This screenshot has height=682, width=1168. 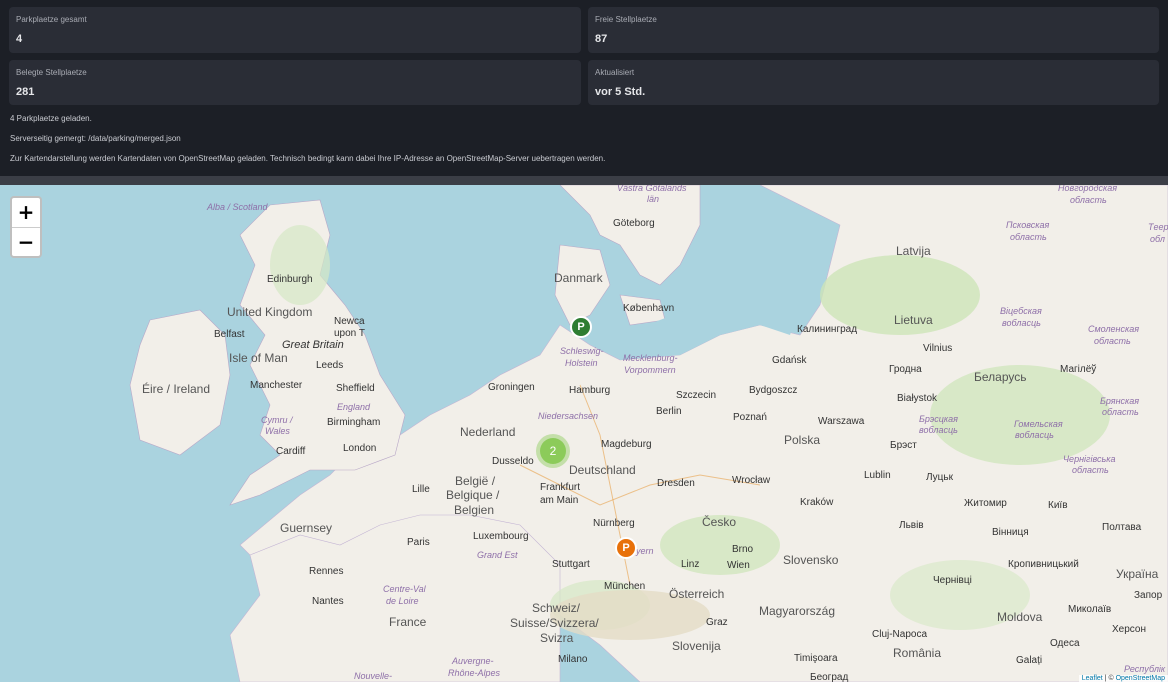 I want to click on map-label: Rennes, so click(x=326, y=571).